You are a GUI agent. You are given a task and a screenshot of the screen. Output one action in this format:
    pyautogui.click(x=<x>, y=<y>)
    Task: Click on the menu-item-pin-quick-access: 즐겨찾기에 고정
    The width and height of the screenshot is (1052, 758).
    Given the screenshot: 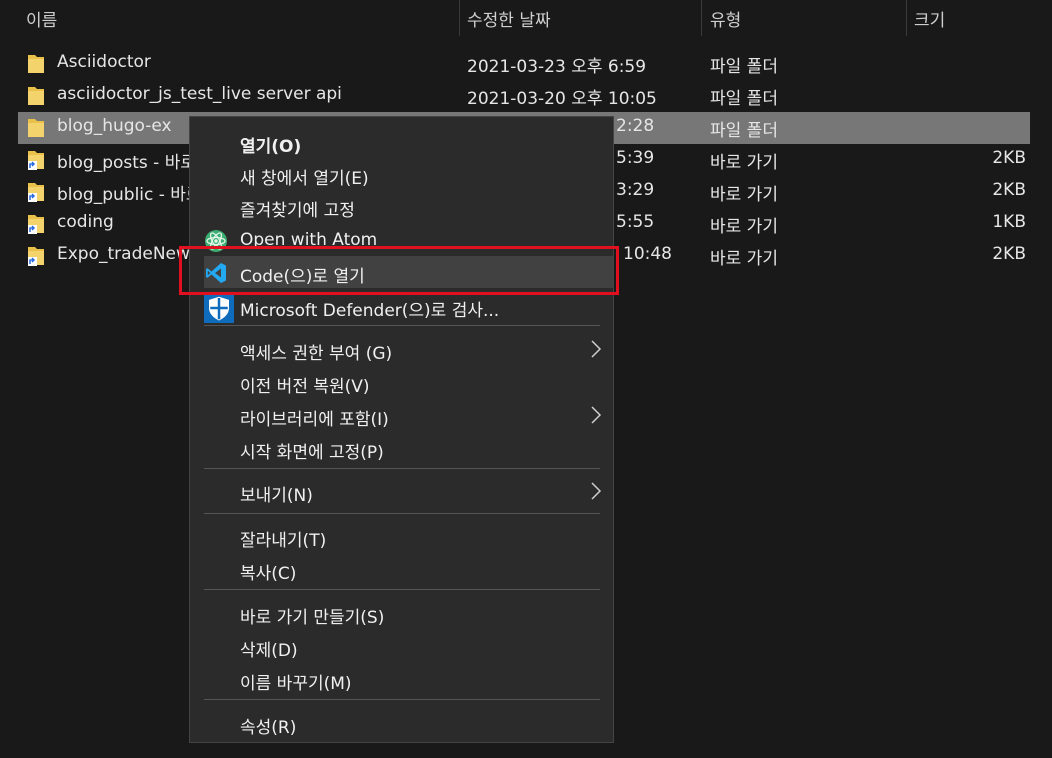 What is the action you would take?
    pyautogui.click(x=401, y=206)
    